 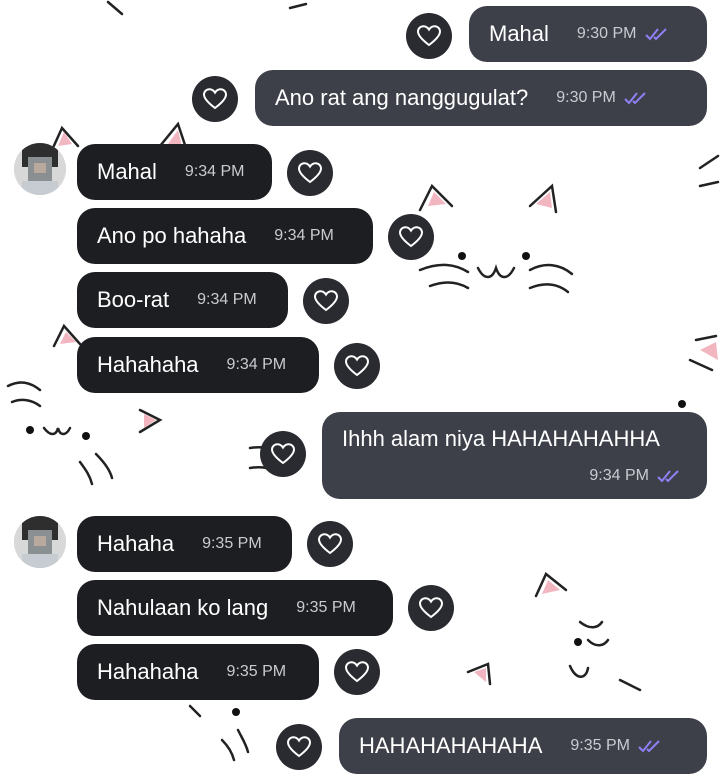 I want to click on message-text: Ano rat ang nanggugulat?, so click(x=402, y=97).